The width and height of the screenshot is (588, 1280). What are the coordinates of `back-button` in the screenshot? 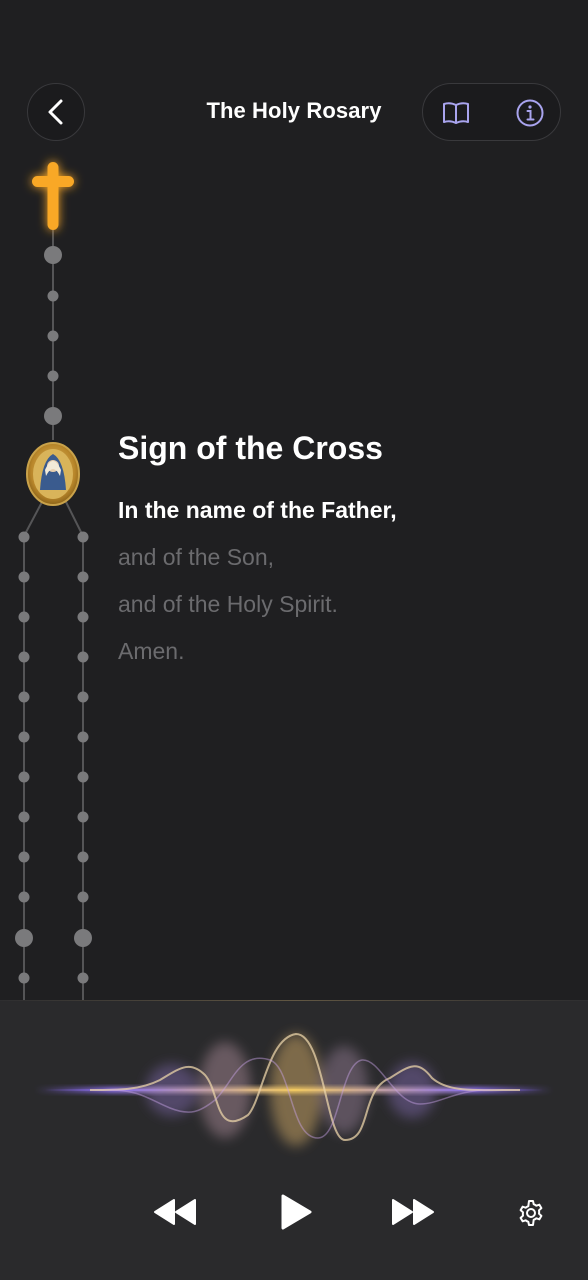 It's located at (56, 112).